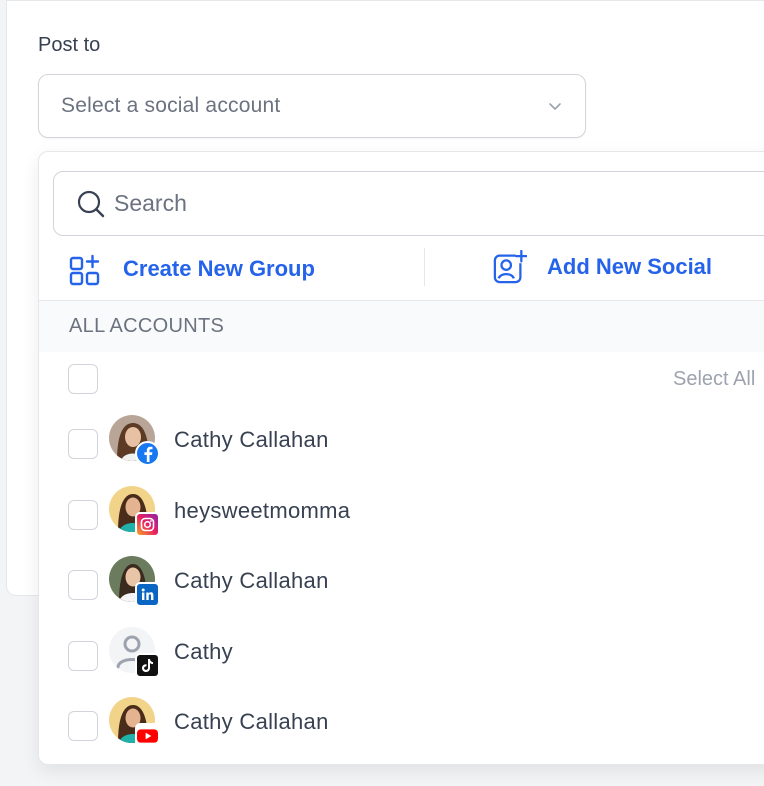 The width and height of the screenshot is (764, 786). What do you see at coordinates (262, 510) in the screenshot?
I see `account-name: heysweetmomma` at bounding box center [262, 510].